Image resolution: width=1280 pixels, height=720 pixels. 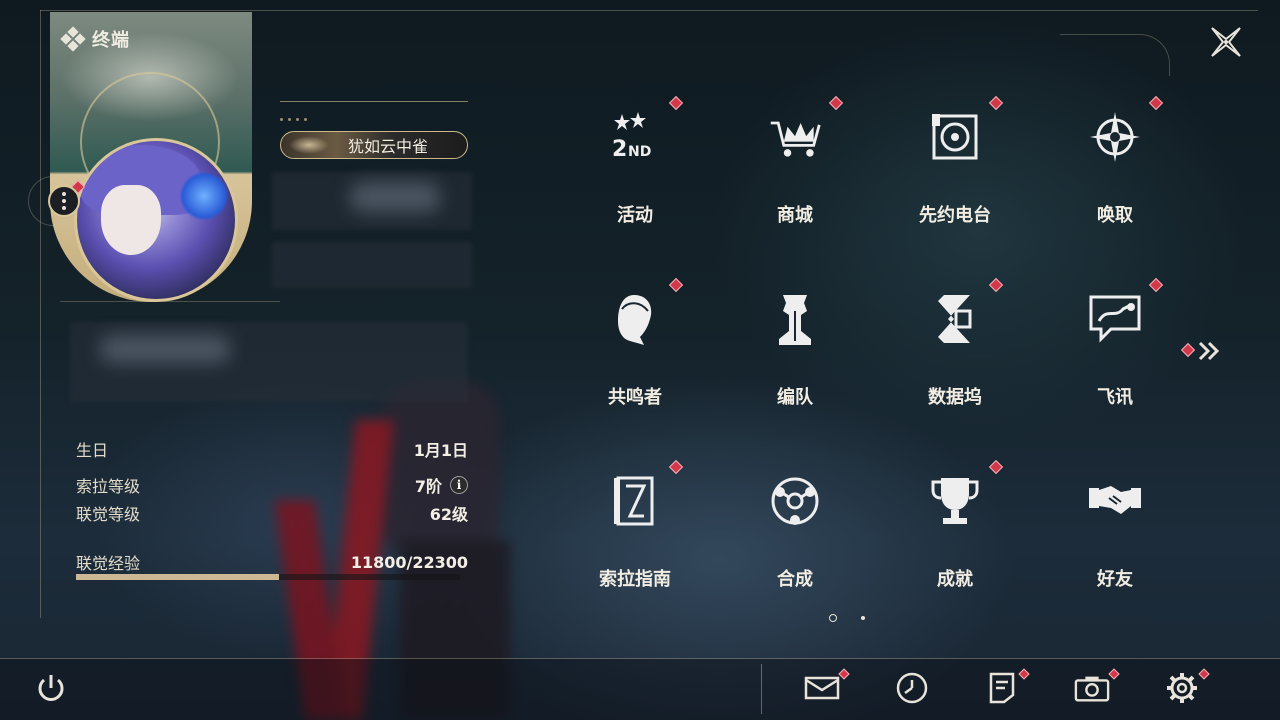 I want to click on menu-item-label: 好友, so click(x=1115, y=579).